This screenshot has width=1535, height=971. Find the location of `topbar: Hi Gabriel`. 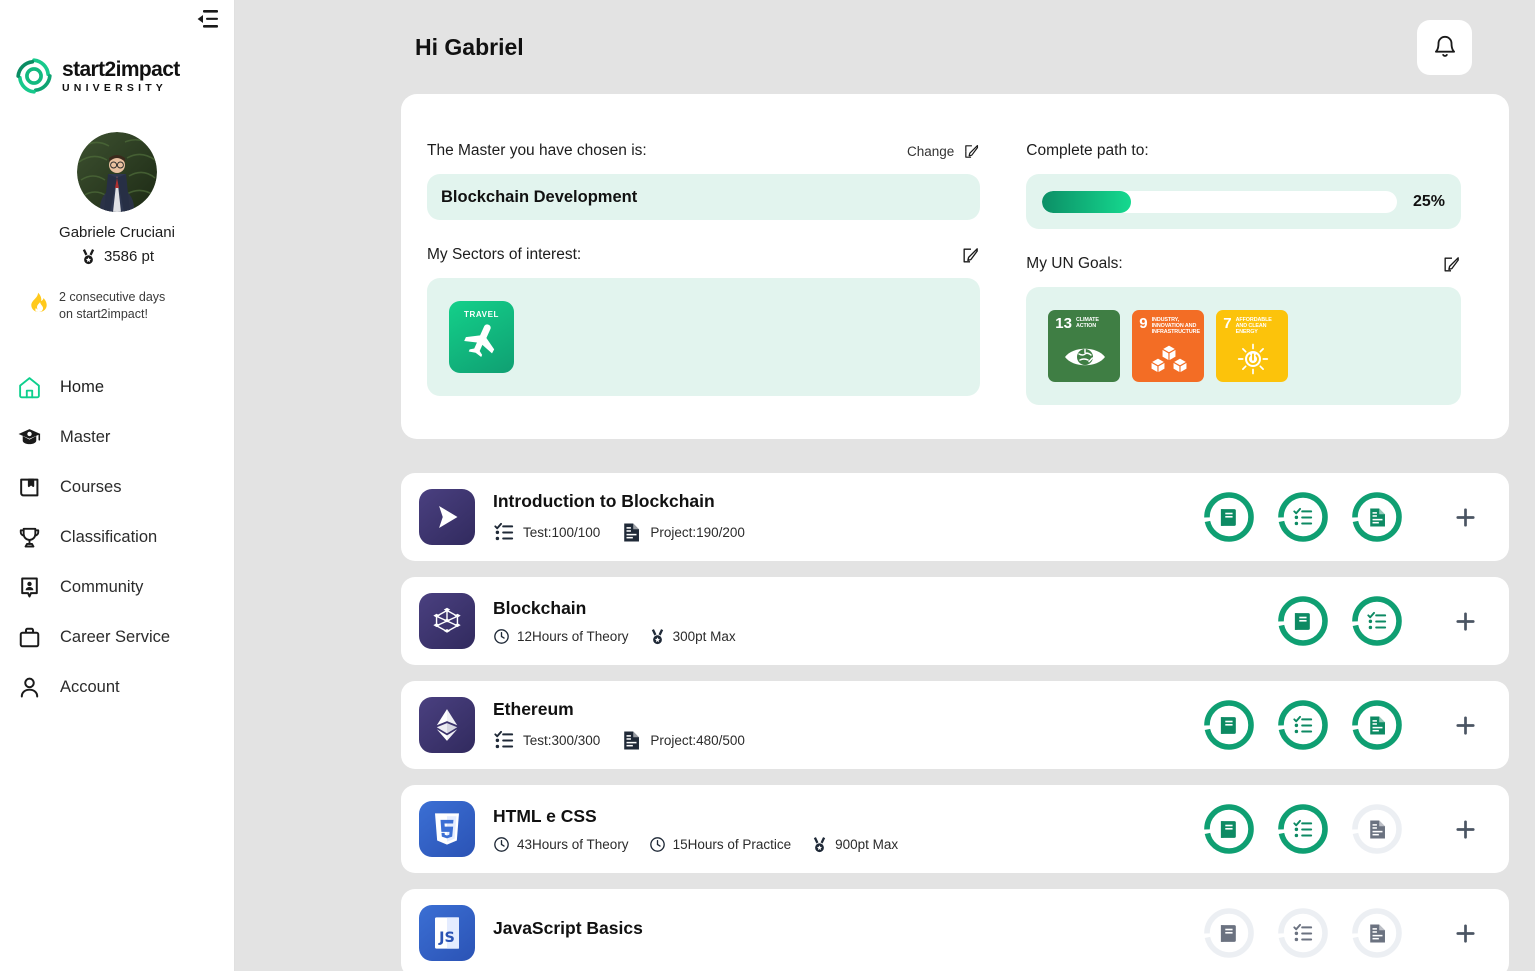

topbar: Hi Gabriel is located at coordinates (885, 47).